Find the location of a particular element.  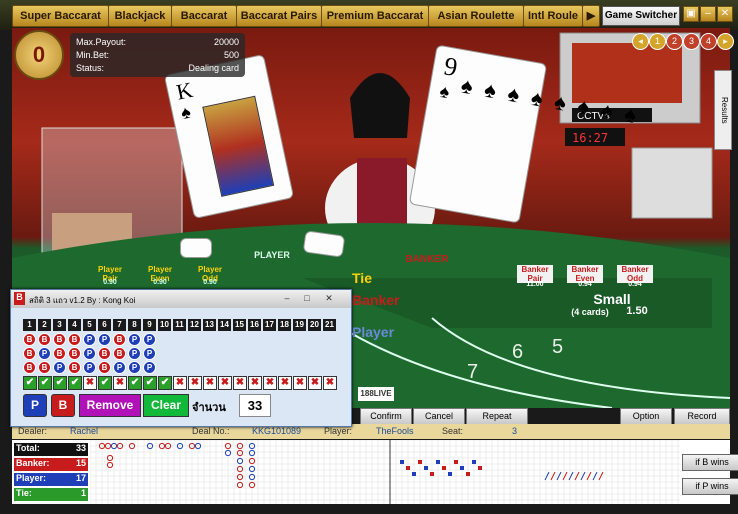

remove-button: Remove is located at coordinates (110, 405).